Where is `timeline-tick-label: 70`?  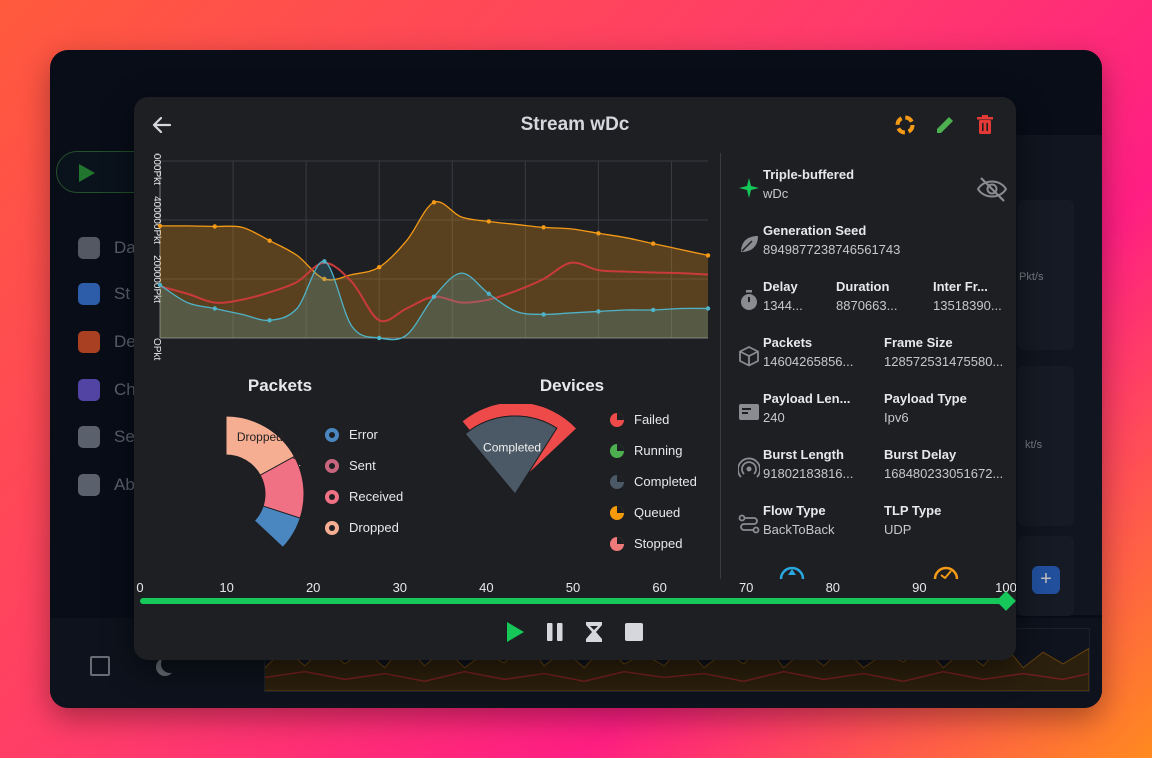
timeline-tick-label: 70 is located at coordinates (746, 587).